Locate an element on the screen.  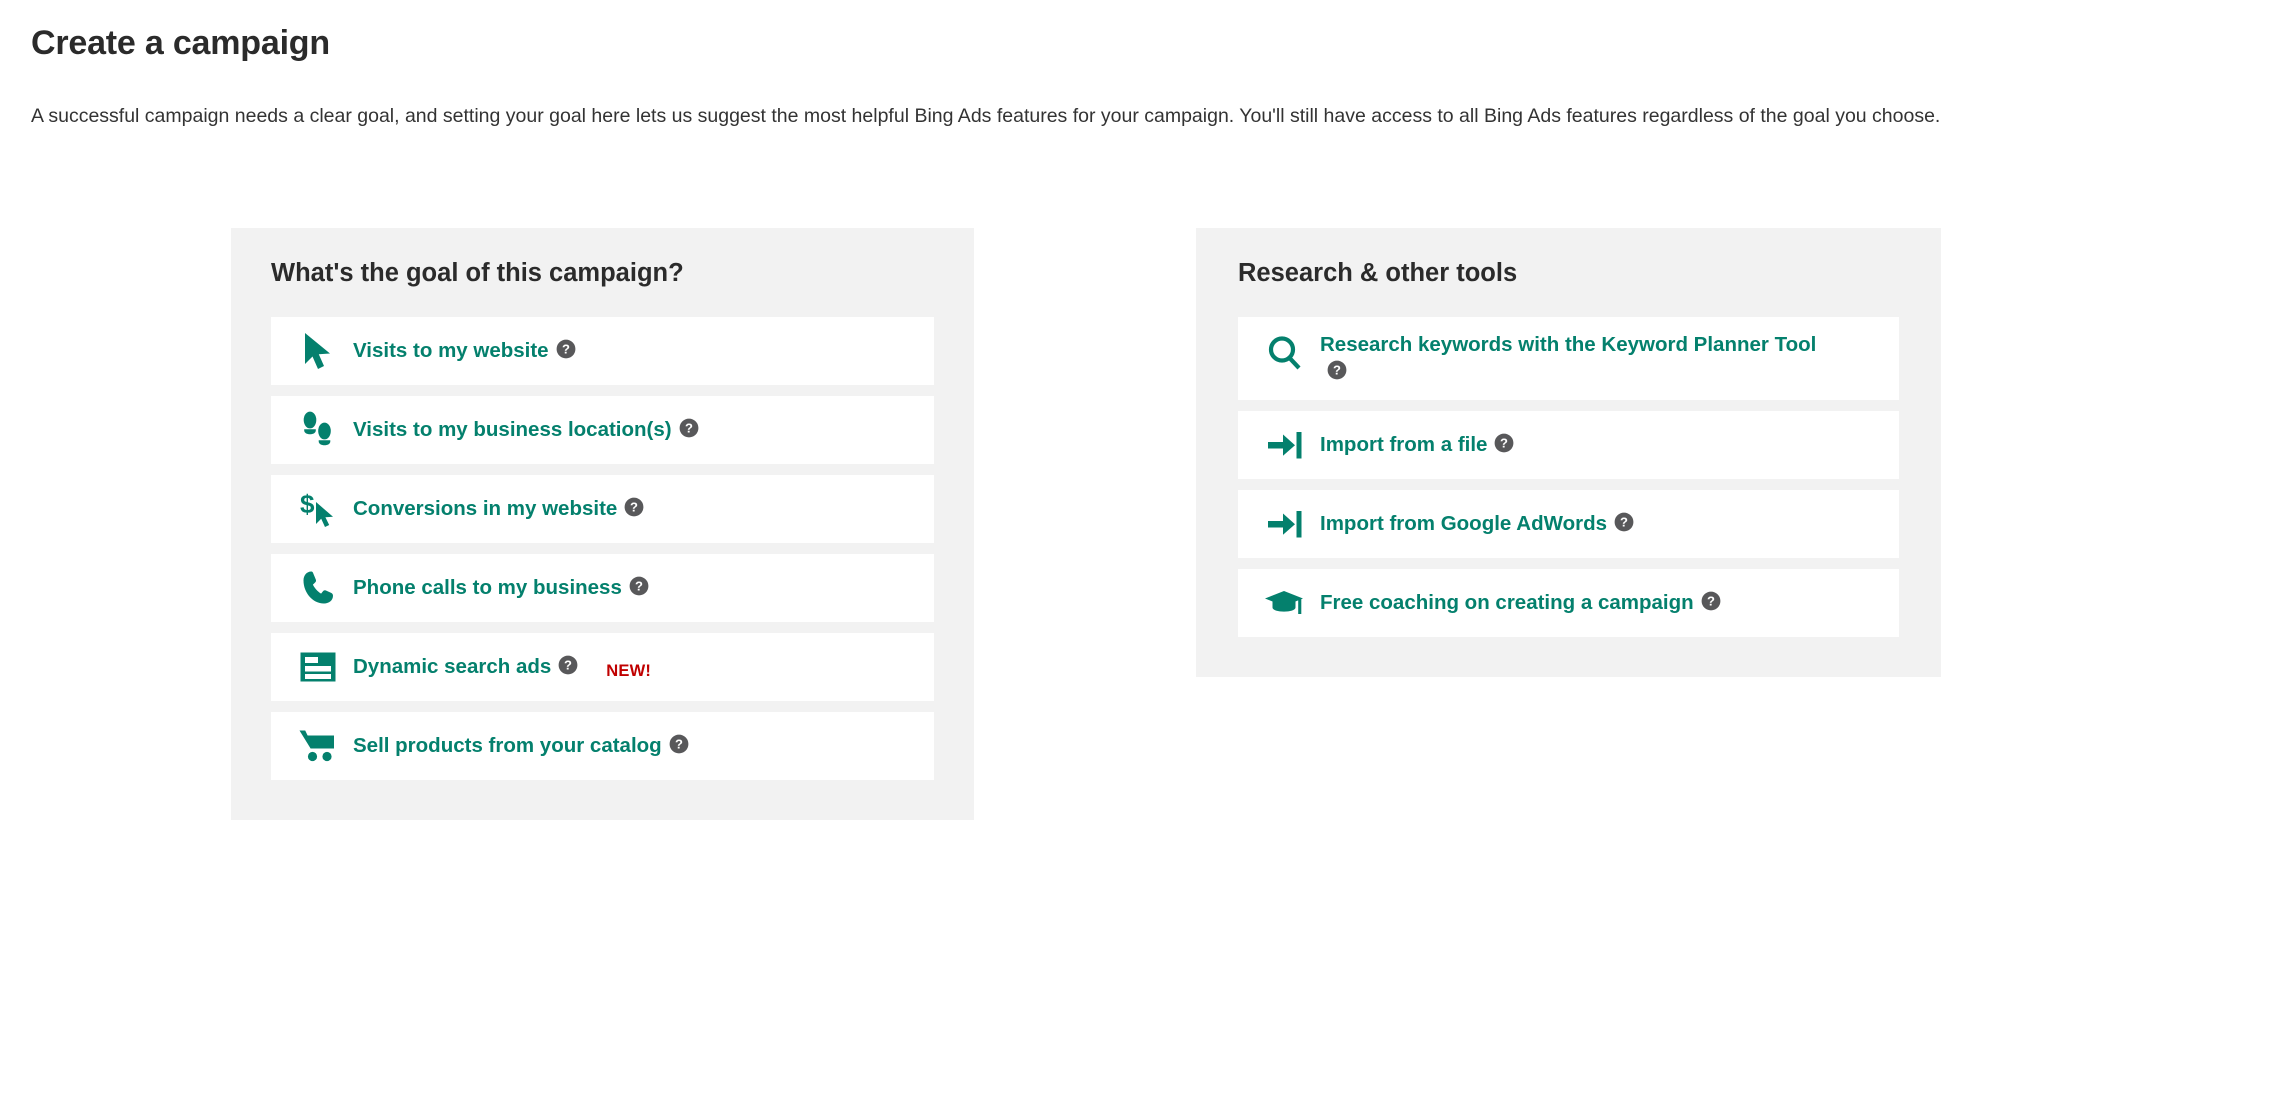
goal-option-label-wrap: Dynamic search ads? is located at coordinates (465, 667).